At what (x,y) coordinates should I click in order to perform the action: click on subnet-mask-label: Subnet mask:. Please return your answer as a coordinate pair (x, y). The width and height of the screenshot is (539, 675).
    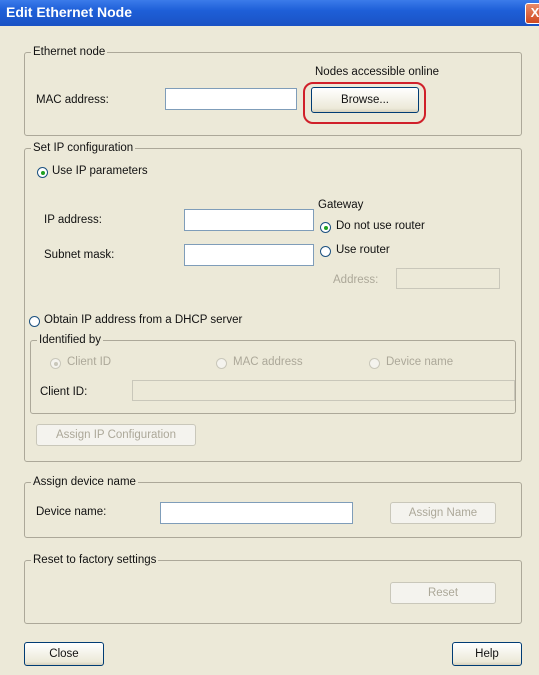
    Looking at the image, I should click on (79, 255).